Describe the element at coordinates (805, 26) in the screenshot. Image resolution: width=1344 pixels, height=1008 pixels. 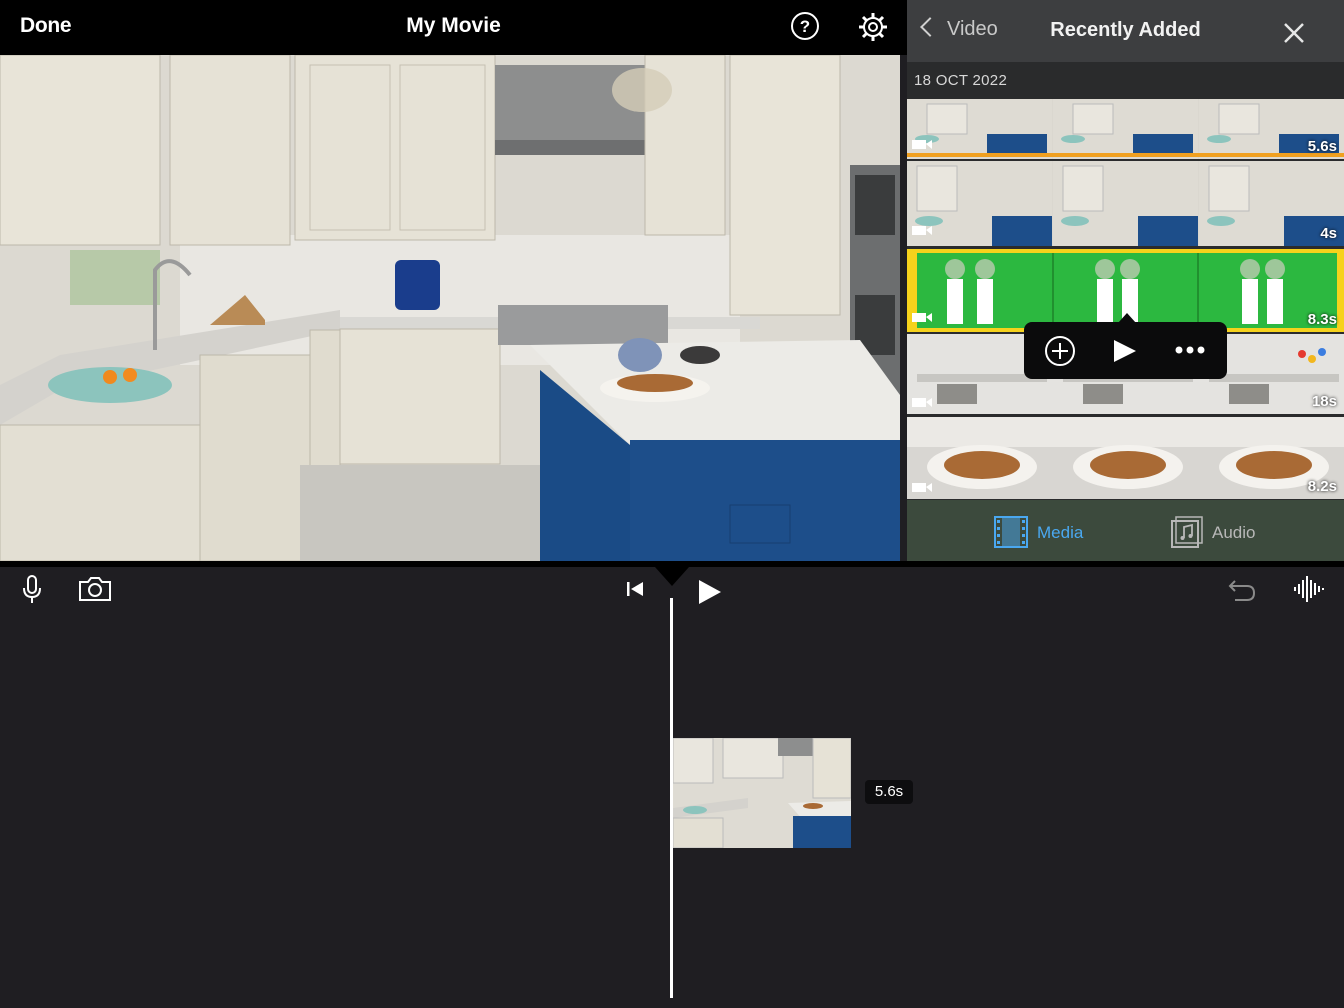
I see `help-icon: ?` at that location.